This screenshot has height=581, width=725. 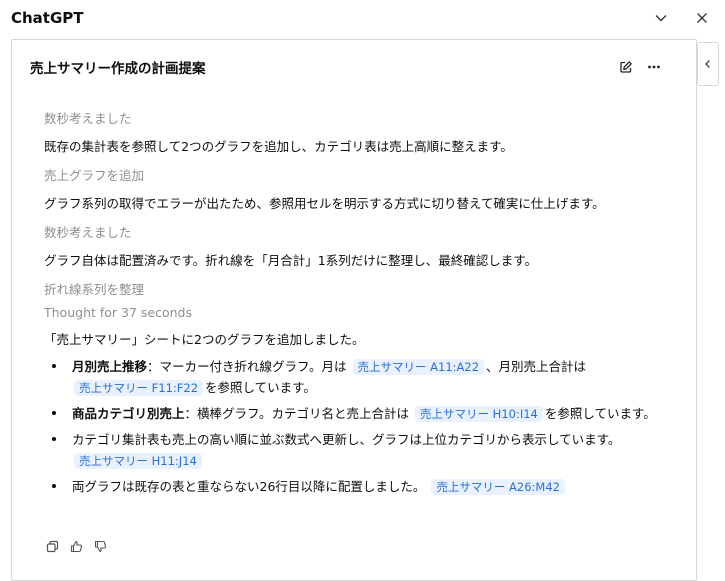 I want to click on like-button, so click(x=76, y=546).